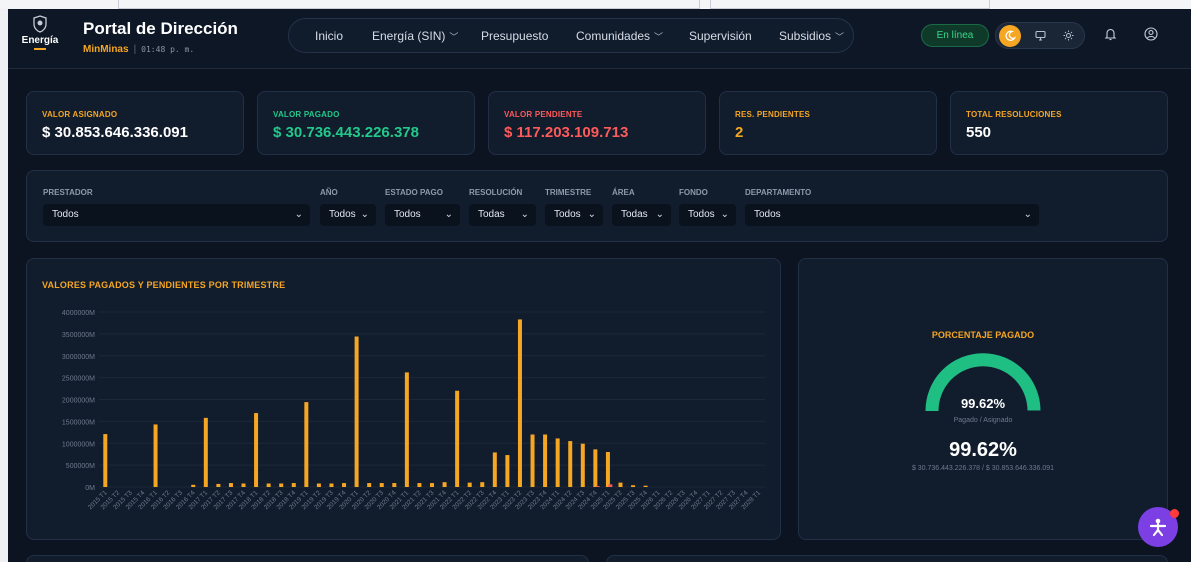 The image size is (1191, 562). Describe the element at coordinates (414, 192) in the screenshot. I see `filter-label-estado-pago: ESTADO PAGO` at that location.